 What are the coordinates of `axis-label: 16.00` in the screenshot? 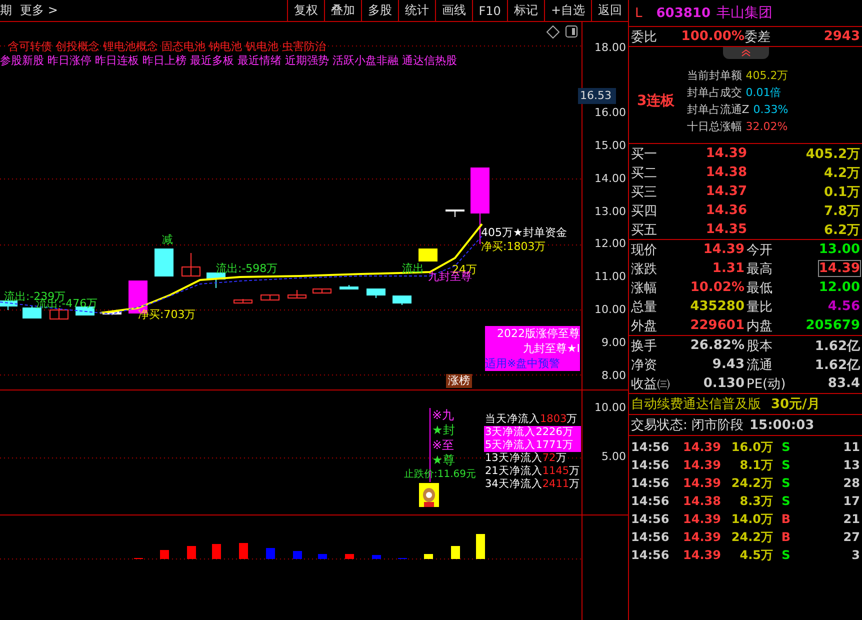 It's located at (610, 113).